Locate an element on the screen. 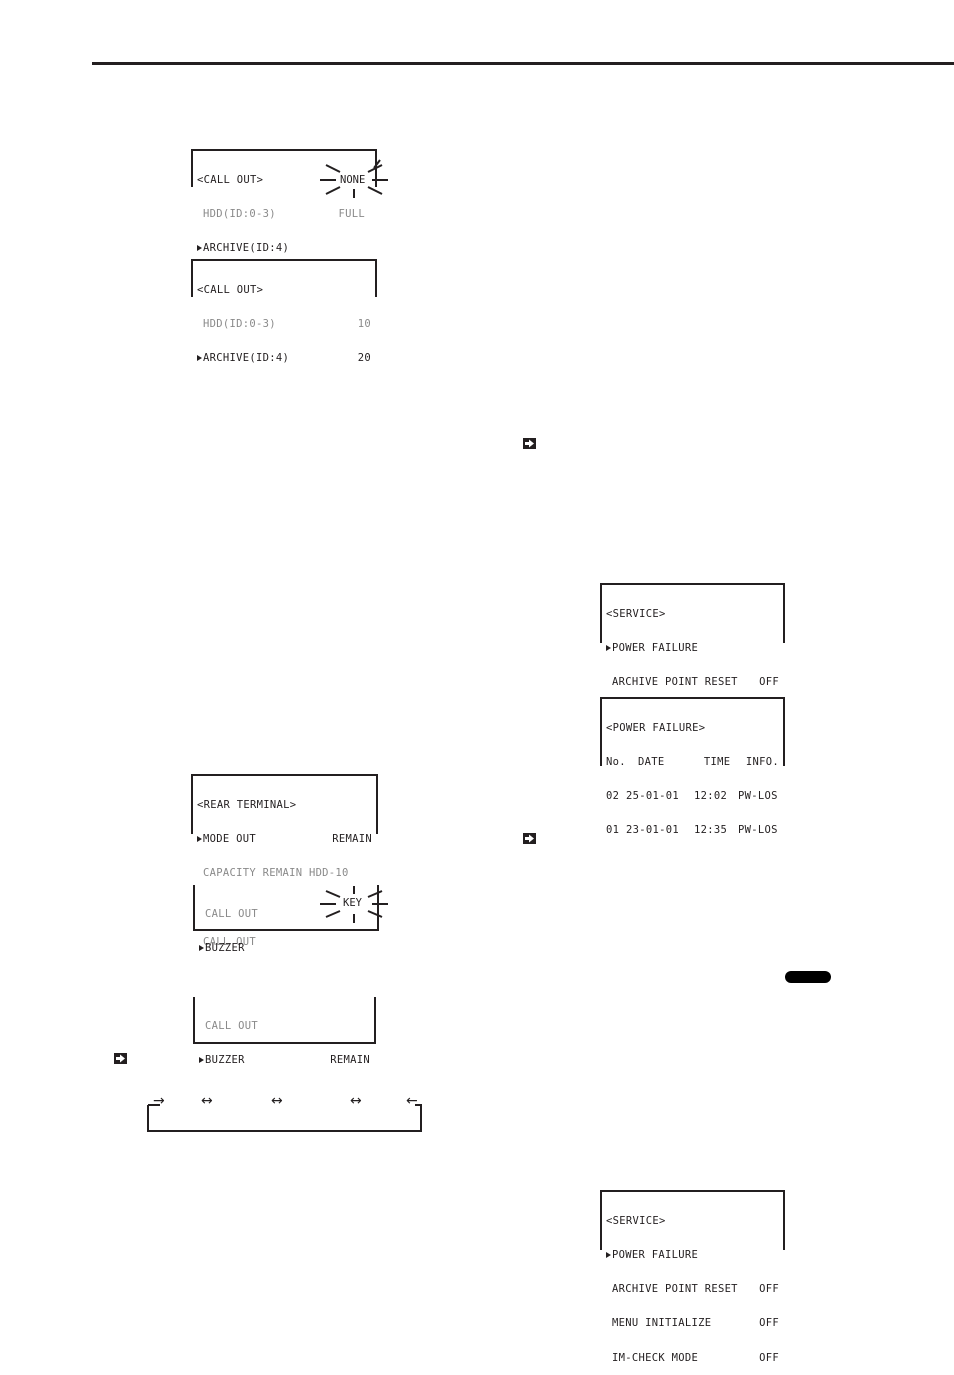 The height and width of the screenshot is (1375, 954). lcd-row: BUZZER is located at coordinates (286, 948).